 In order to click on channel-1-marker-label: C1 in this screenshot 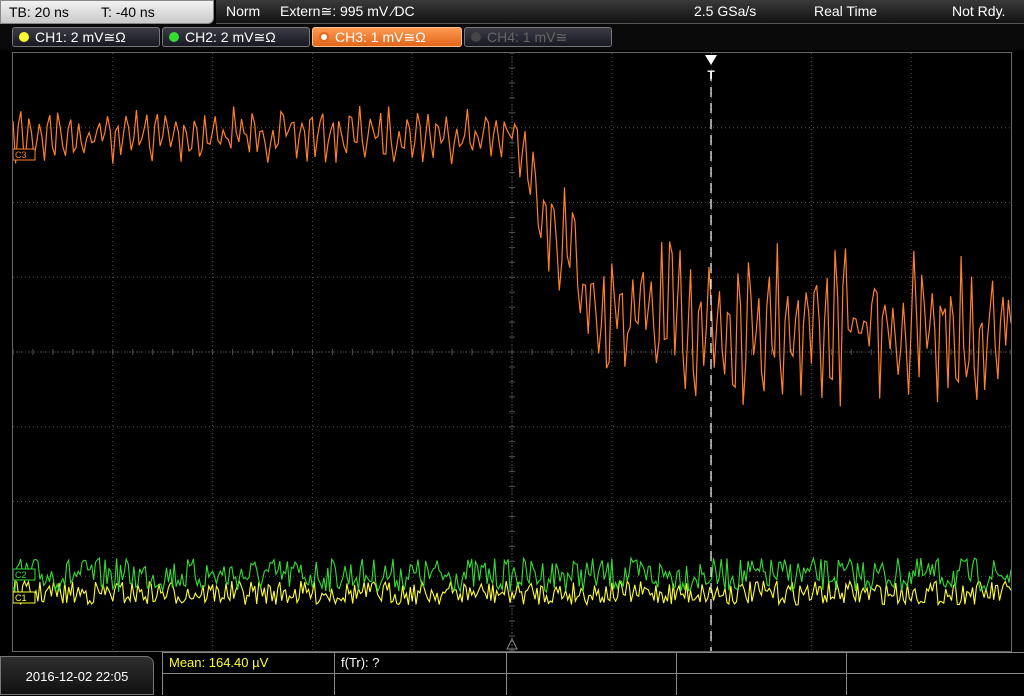, I will do `click(21, 598)`.